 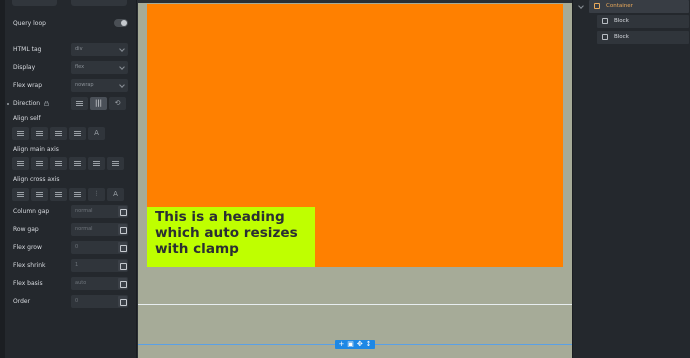 I want to click on align-items-end-button, so click(x=58, y=194).